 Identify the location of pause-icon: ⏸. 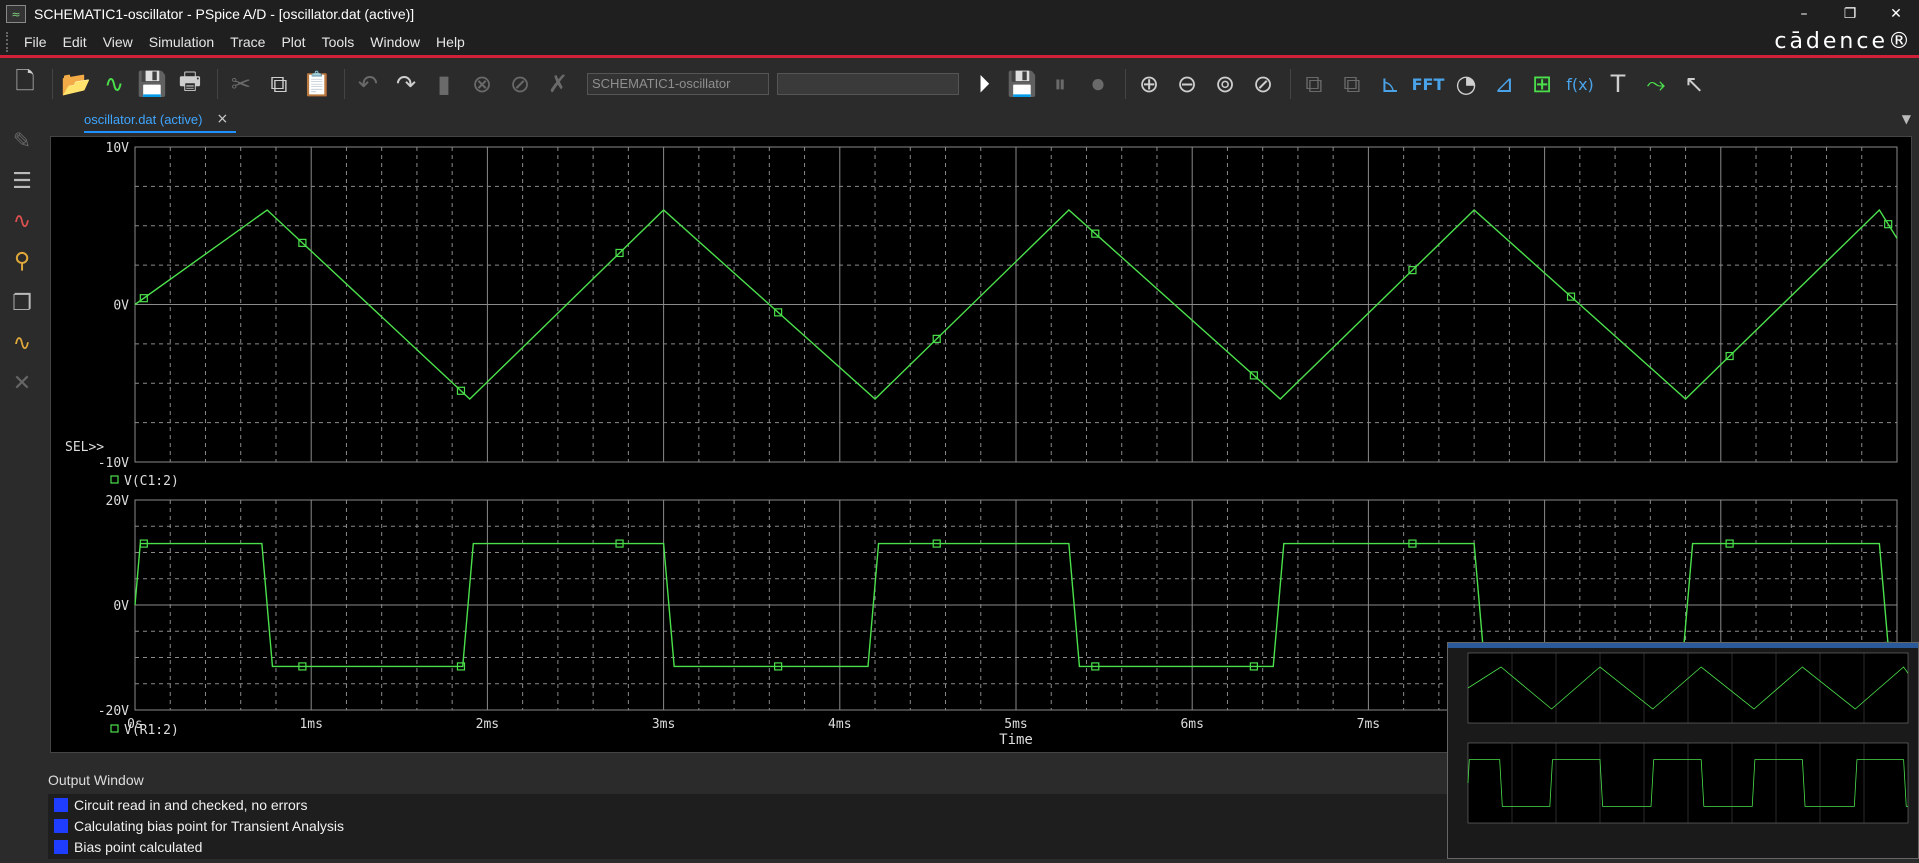
(1060, 84).